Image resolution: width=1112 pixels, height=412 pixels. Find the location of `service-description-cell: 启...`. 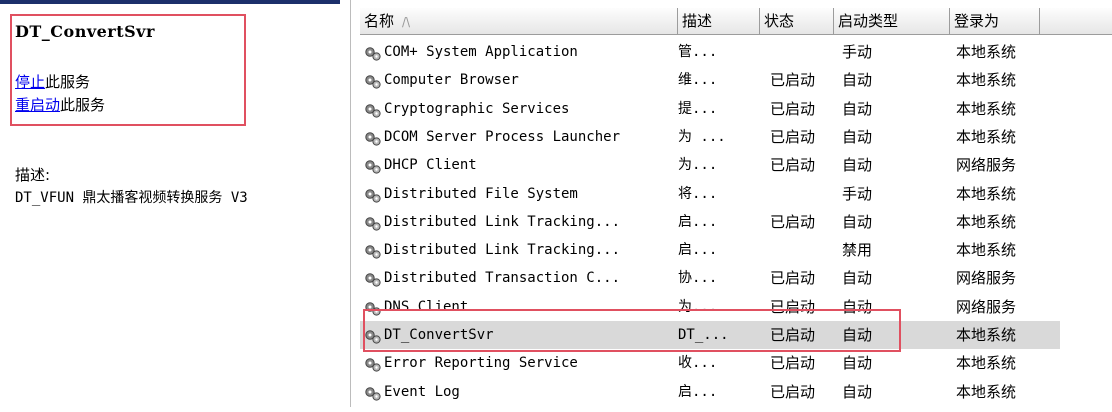

service-description-cell: 启... is located at coordinates (698, 250).